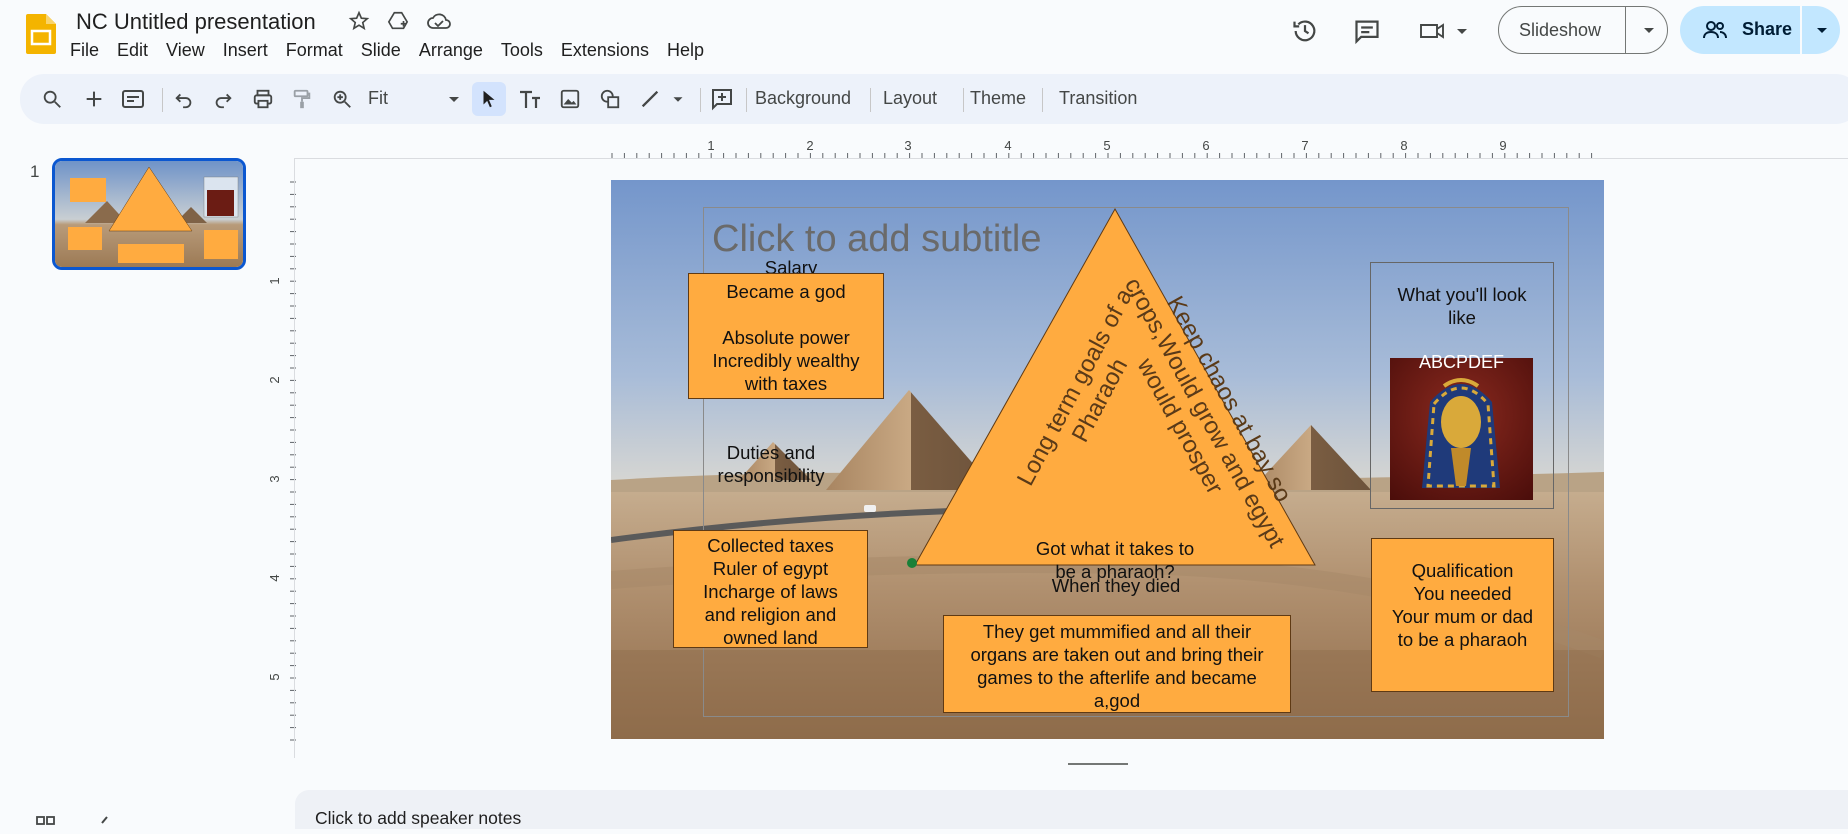 The width and height of the screenshot is (1848, 834). Describe the element at coordinates (1304, 146) in the screenshot. I see `ruler-h-mark: 7` at that location.